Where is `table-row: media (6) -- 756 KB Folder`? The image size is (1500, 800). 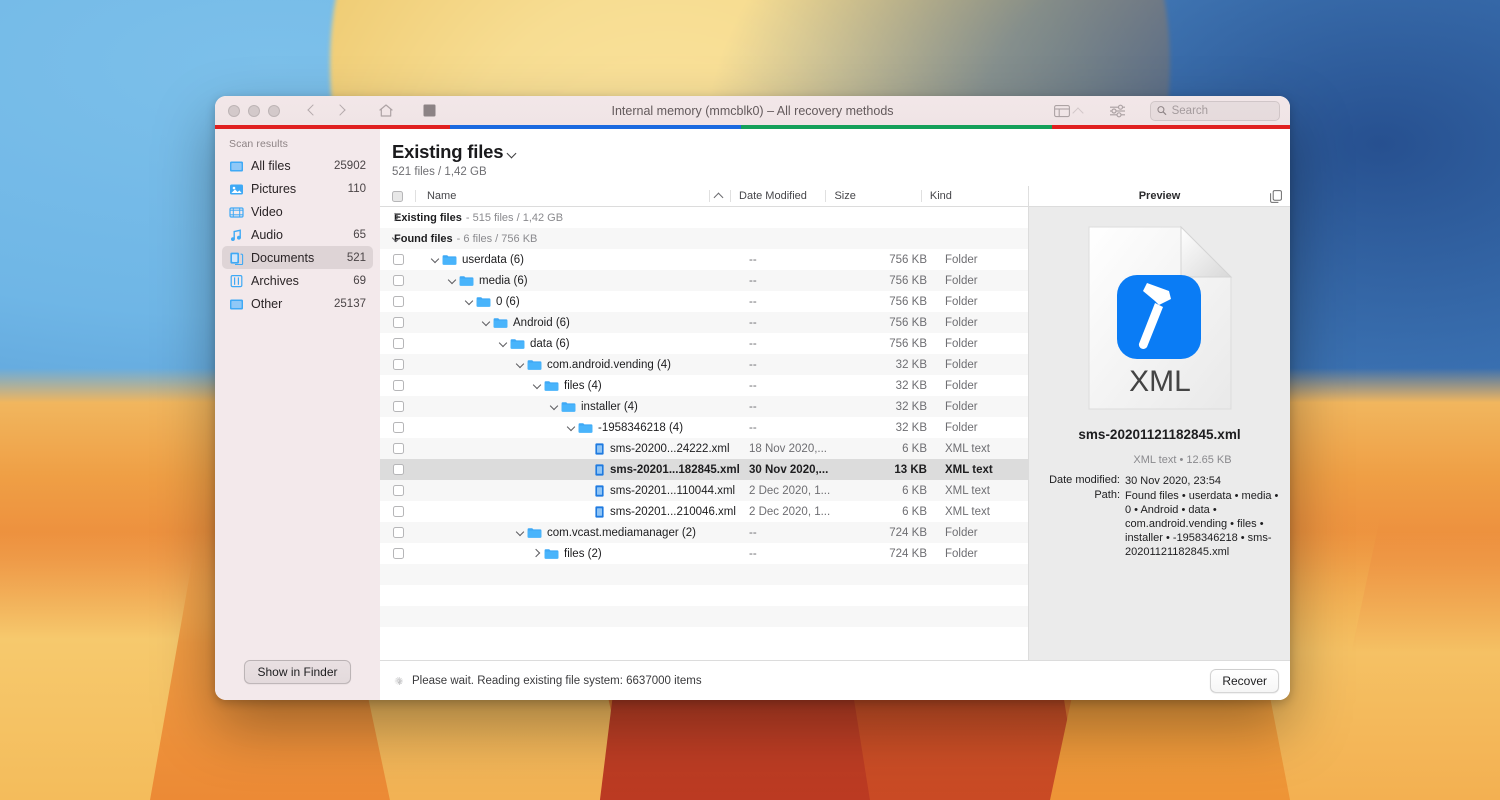 table-row: media (6) -- 756 KB Folder is located at coordinates (704, 280).